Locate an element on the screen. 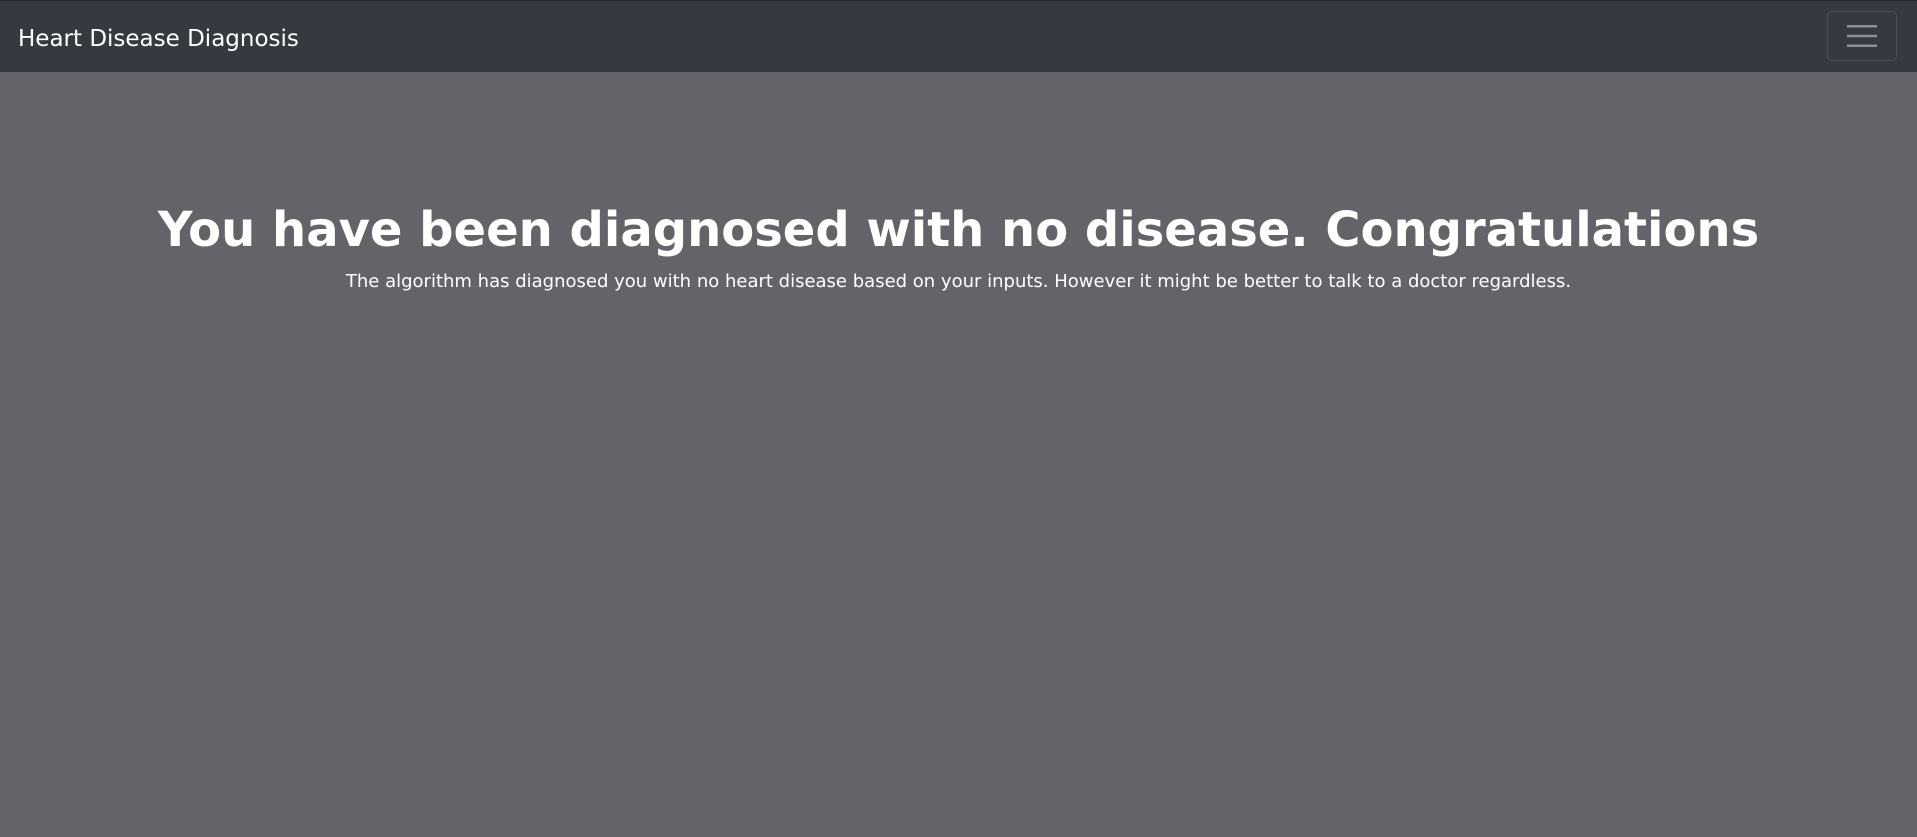 The width and height of the screenshot is (1917, 837). navbar-toggler-button is located at coordinates (1862, 36).